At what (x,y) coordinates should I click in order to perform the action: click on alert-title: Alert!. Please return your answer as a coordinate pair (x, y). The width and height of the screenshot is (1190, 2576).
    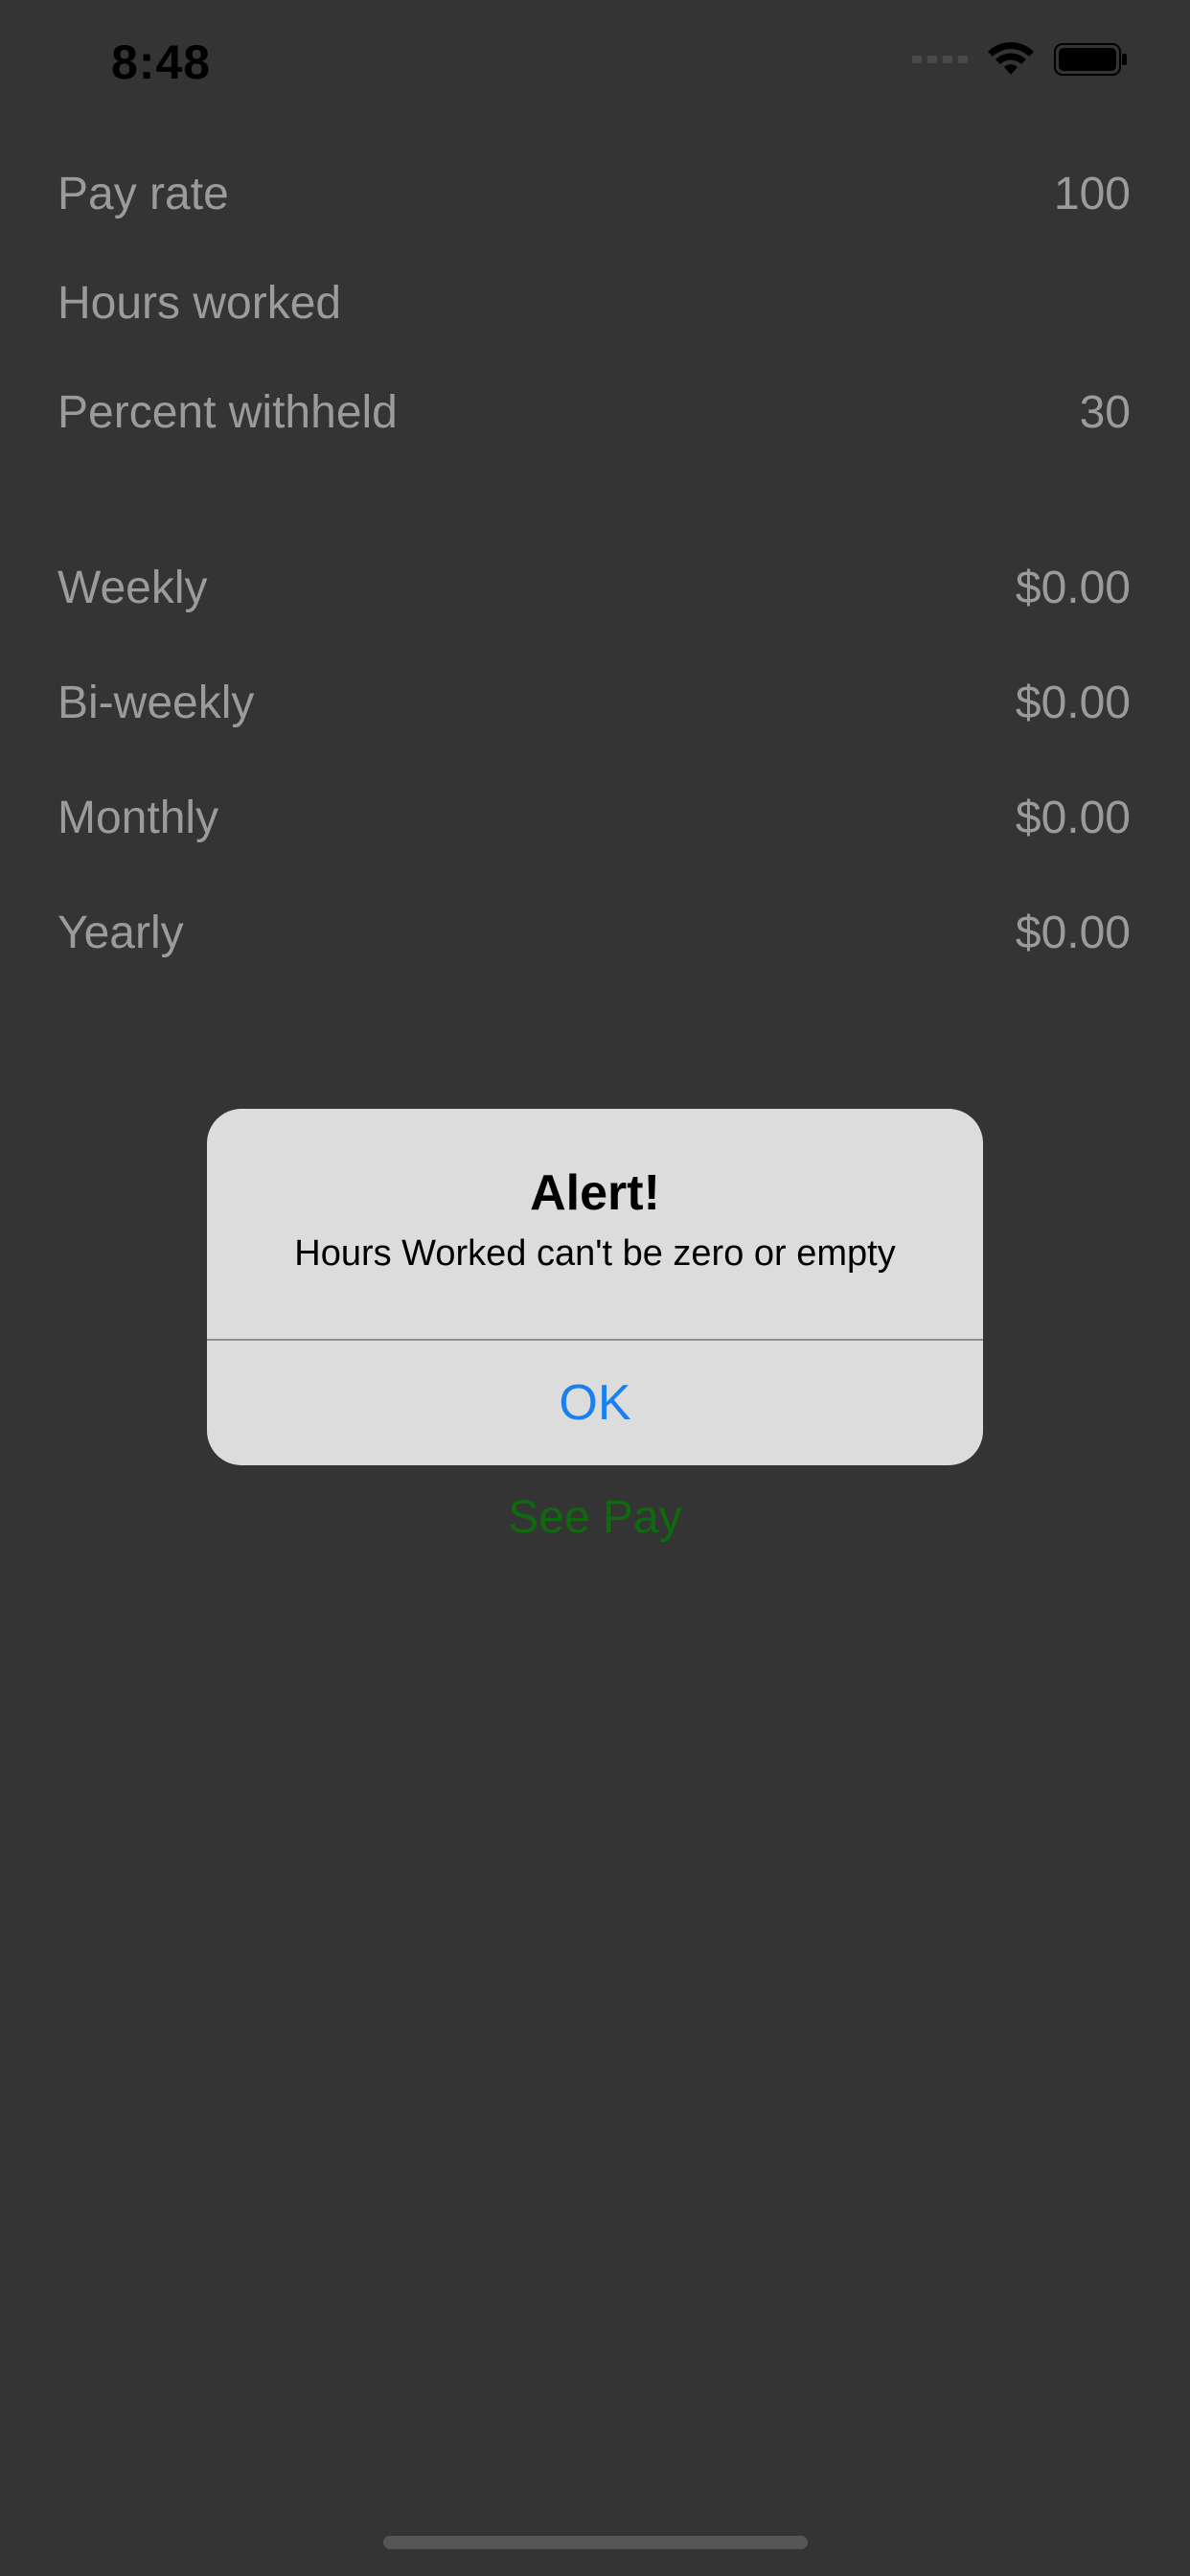
    Looking at the image, I should click on (595, 1193).